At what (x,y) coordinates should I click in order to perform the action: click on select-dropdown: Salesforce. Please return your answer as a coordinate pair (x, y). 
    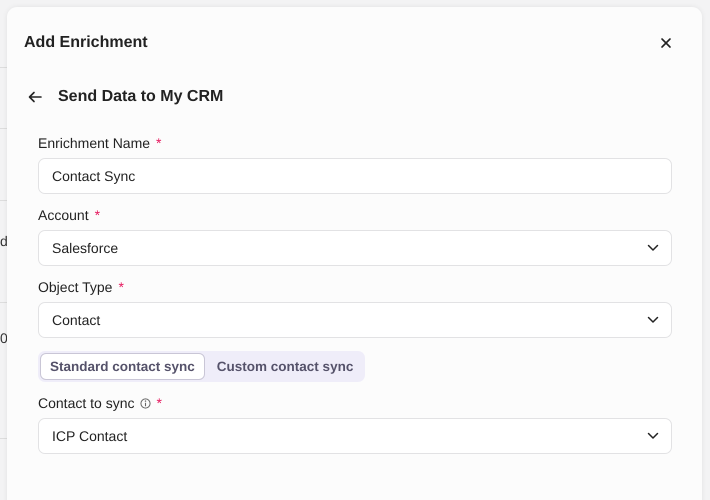
    Looking at the image, I should click on (355, 248).